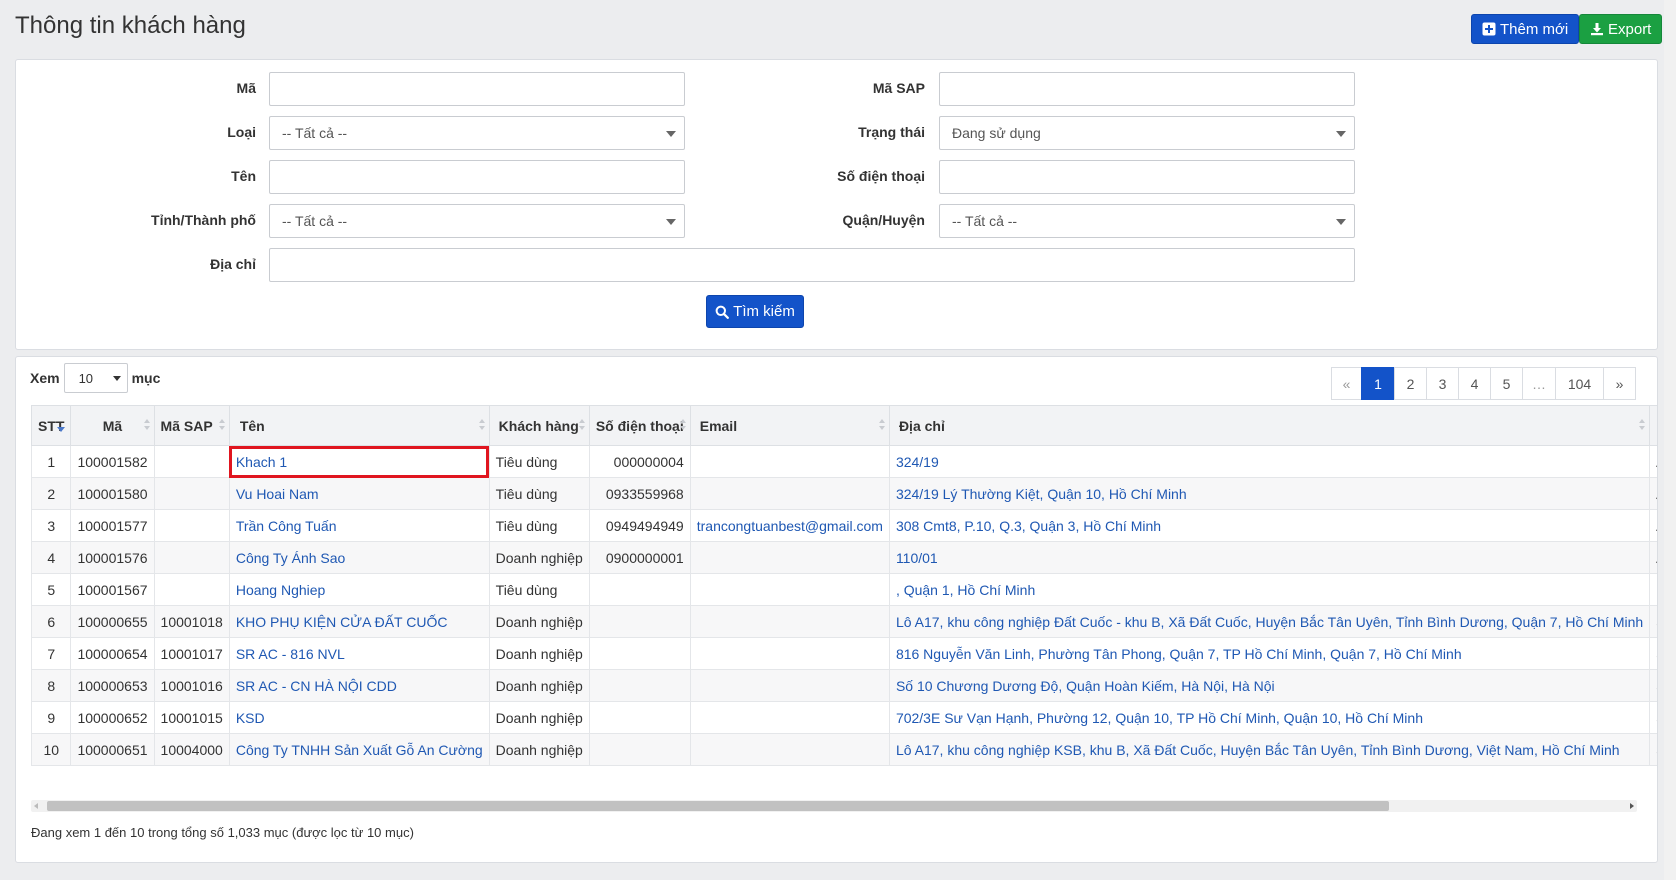 Image resolution: width=1676 pixels, height=880 pixels. What do you see at coordinates (1147, 177) in the screenshot?
I see `sdt-input` at bounding box center [1147, 177].